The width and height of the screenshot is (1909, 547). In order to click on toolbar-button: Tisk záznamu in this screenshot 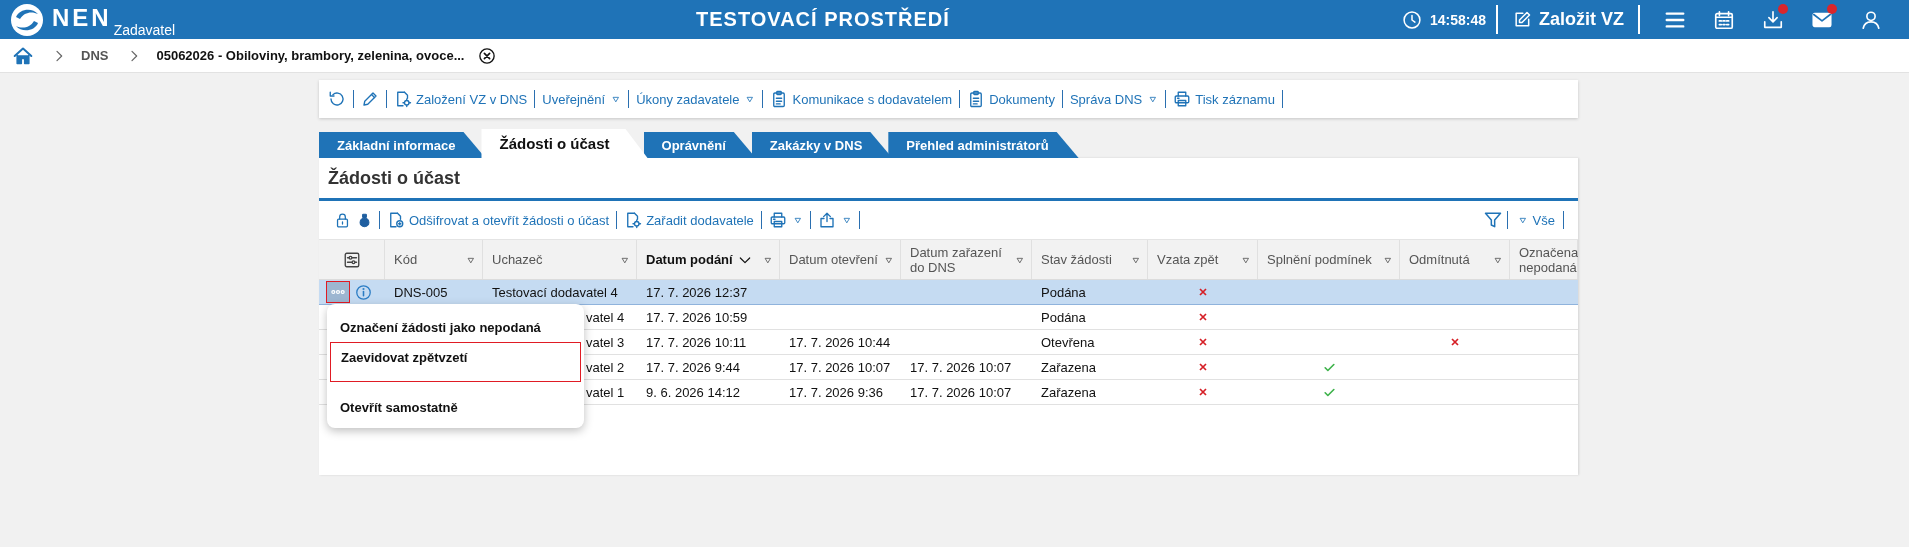, I will do `click(1224, 99)`.